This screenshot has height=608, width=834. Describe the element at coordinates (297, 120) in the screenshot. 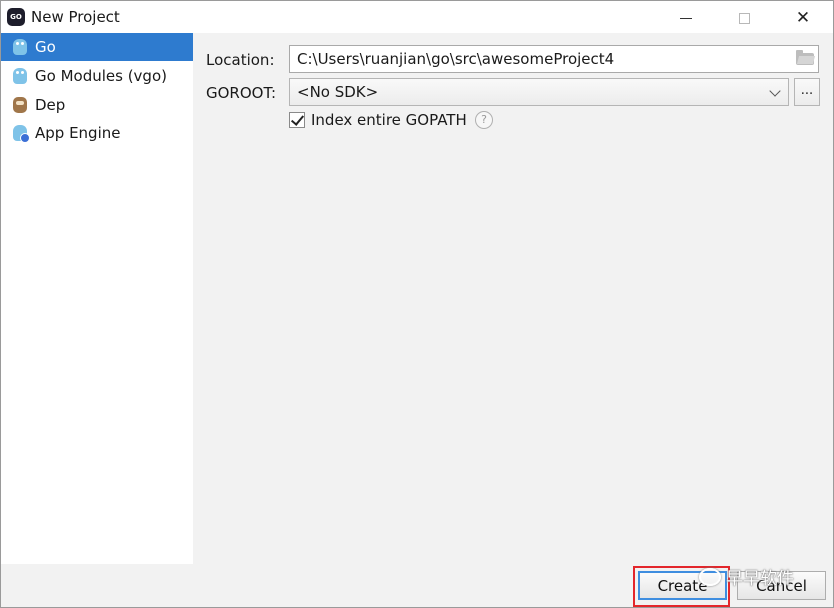

I see `index-gopath-checkbox` at that location.